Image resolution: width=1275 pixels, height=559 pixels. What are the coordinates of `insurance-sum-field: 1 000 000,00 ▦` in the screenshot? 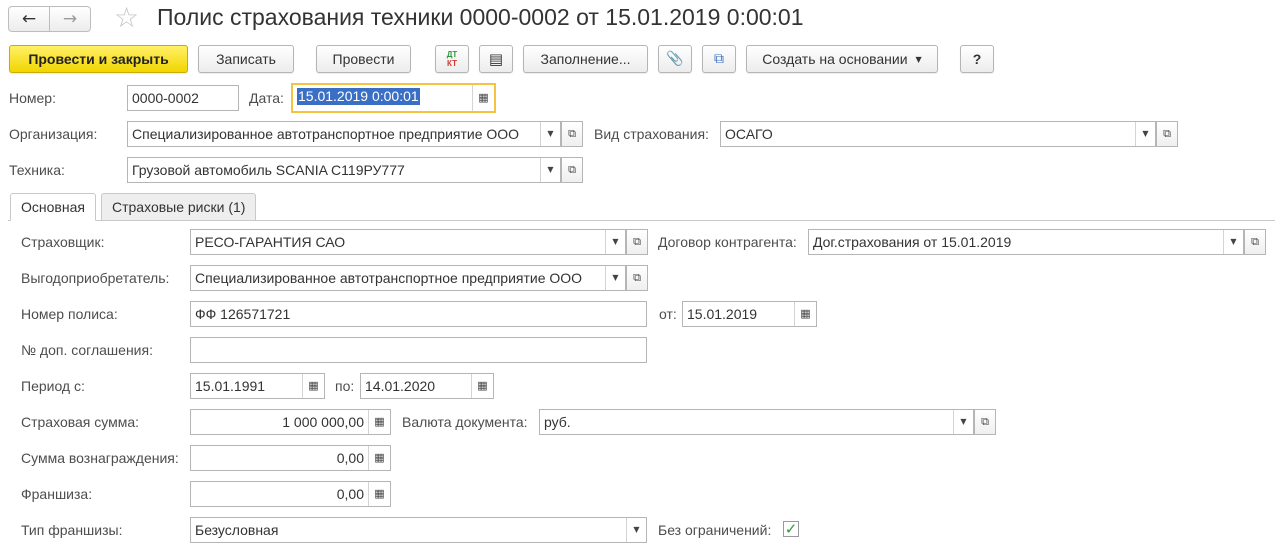 It's located at (290, 422).